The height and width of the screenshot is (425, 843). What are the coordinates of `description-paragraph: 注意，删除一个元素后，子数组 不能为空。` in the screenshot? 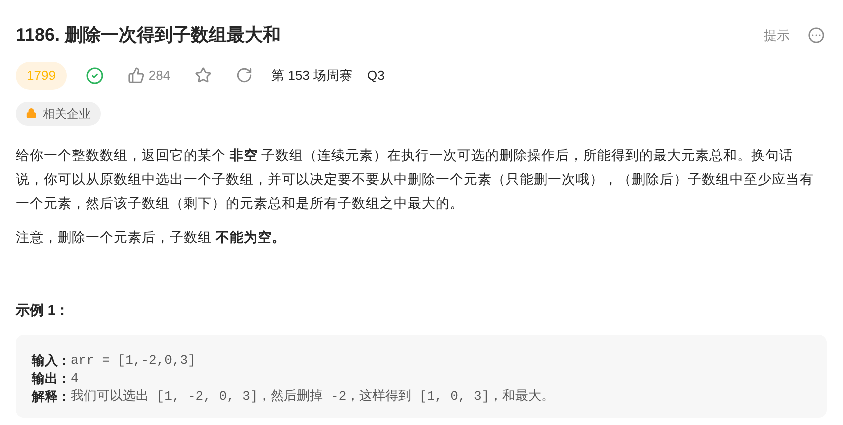 It's located at (151, 237).